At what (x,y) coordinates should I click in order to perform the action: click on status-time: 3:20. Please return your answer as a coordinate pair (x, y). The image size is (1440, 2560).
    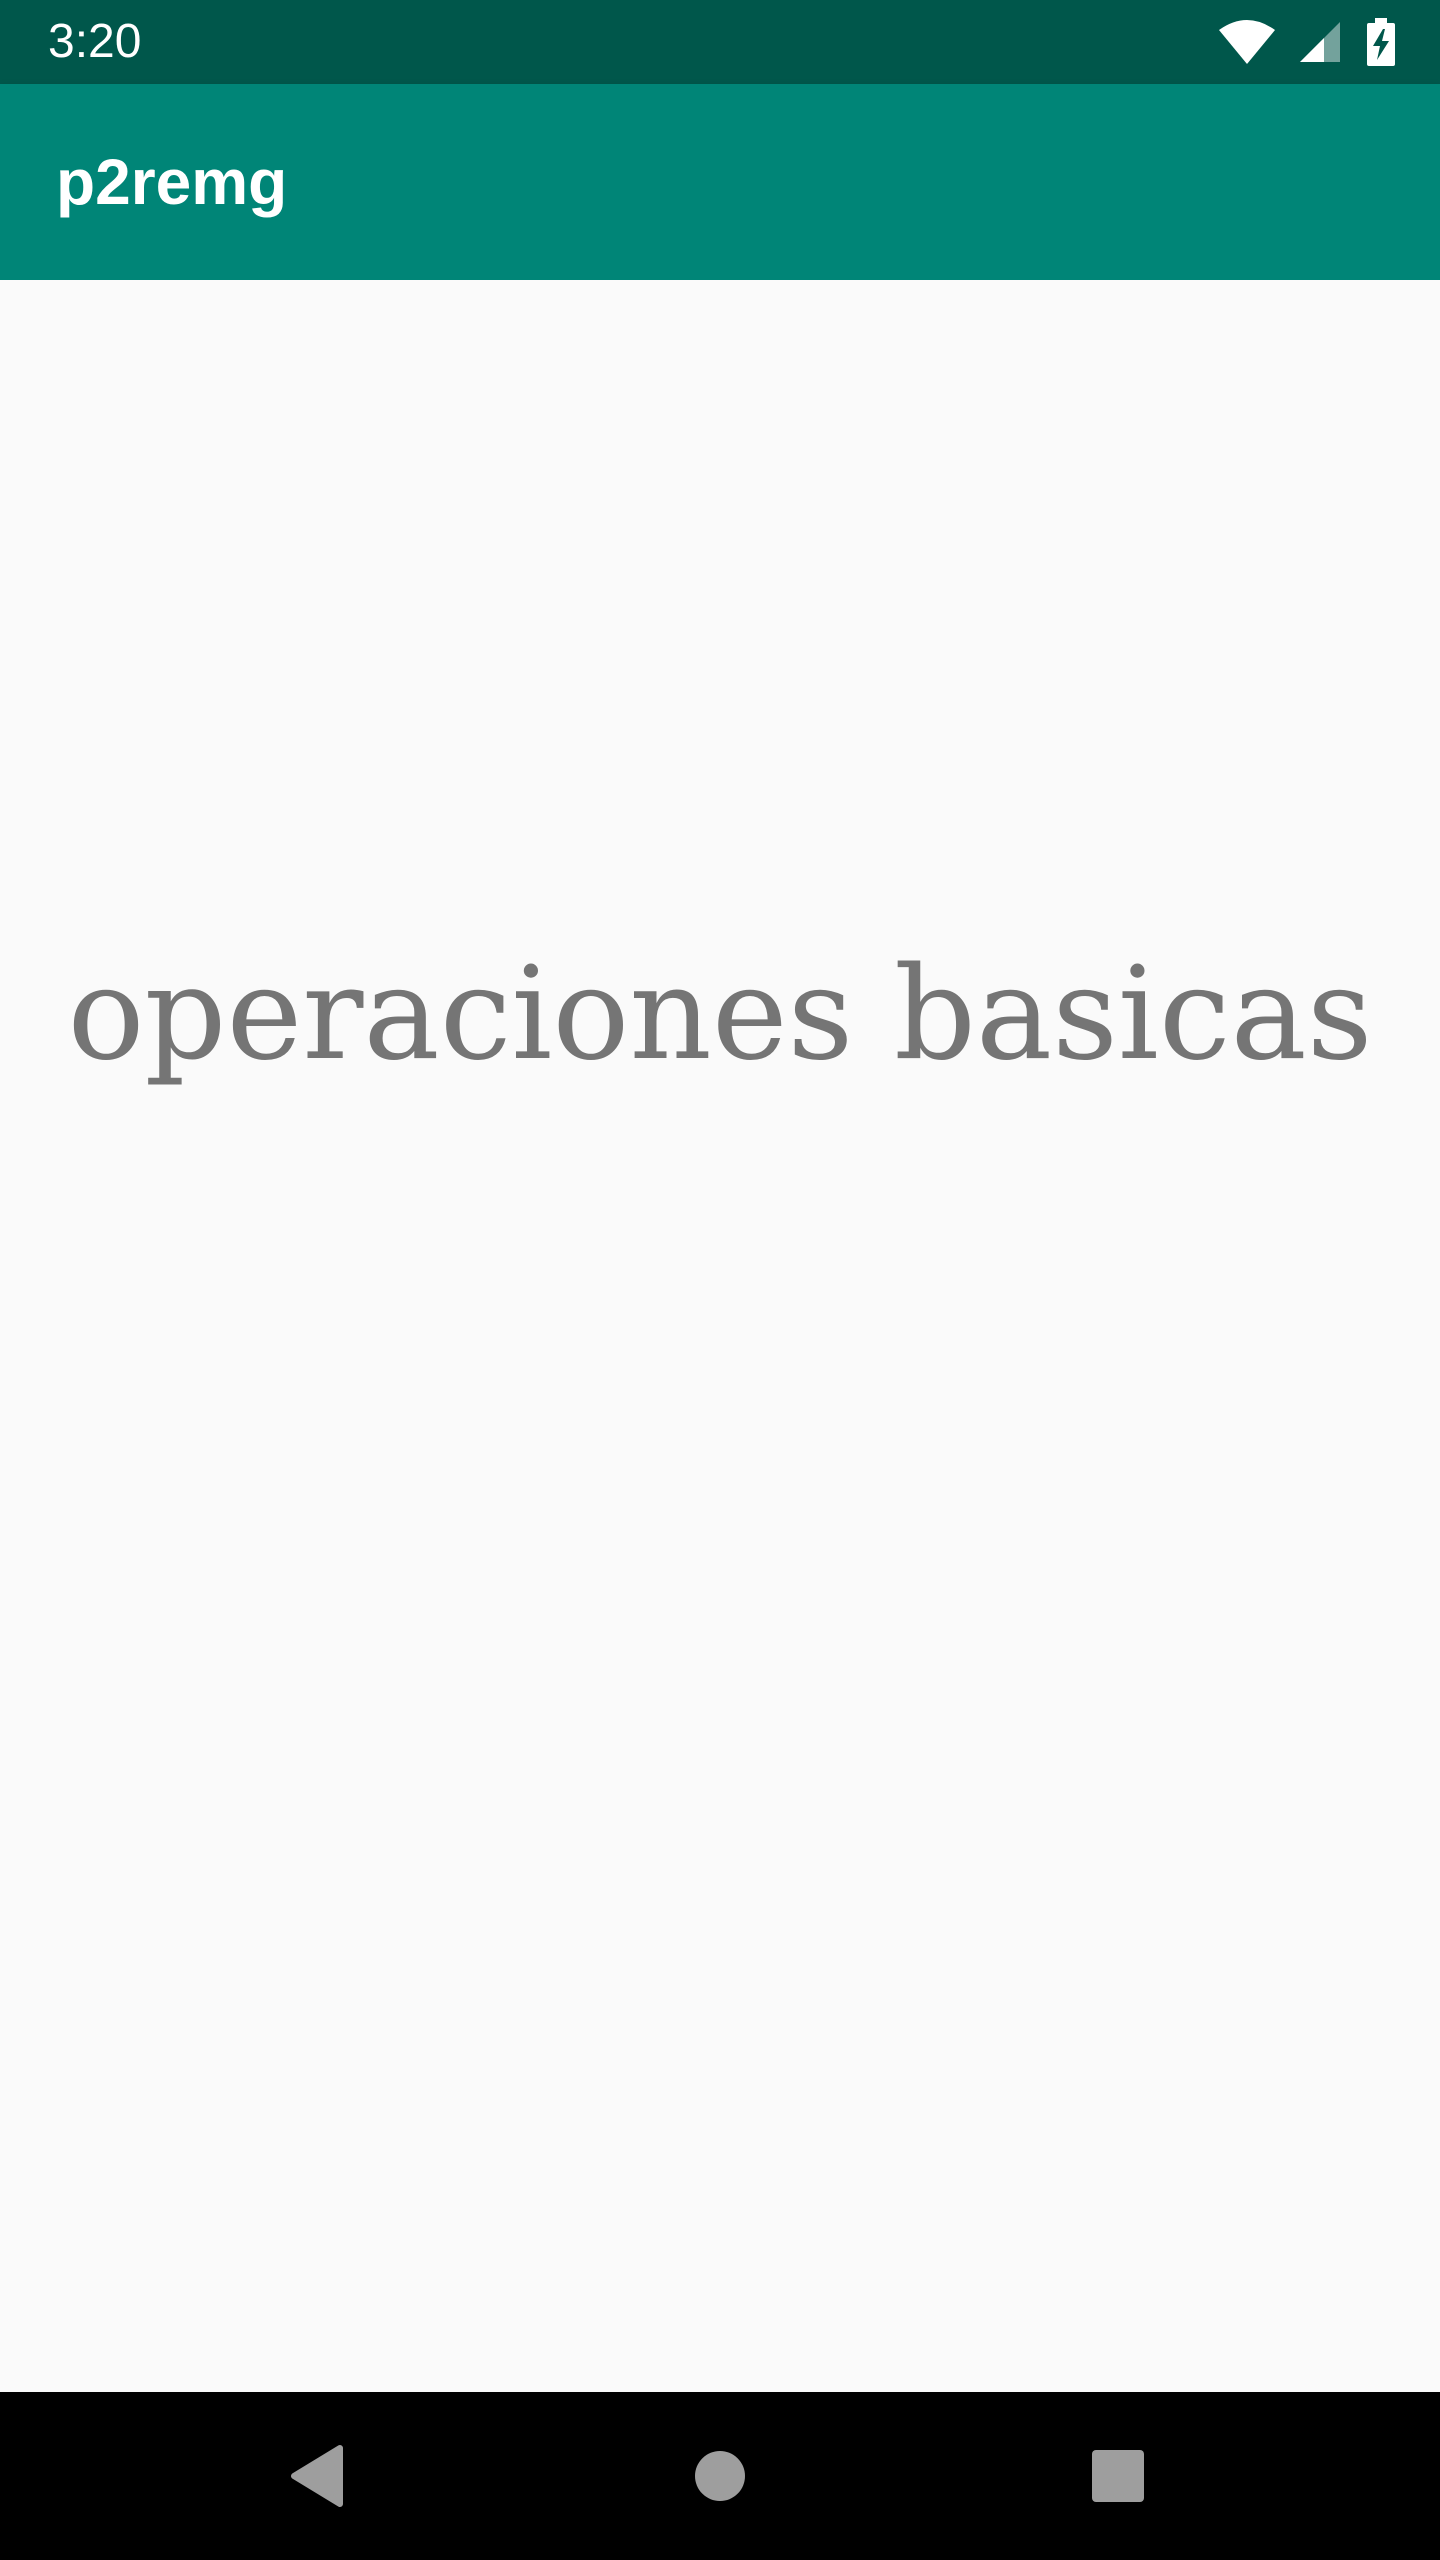
    Looking at the image, I should click on (95, 41).